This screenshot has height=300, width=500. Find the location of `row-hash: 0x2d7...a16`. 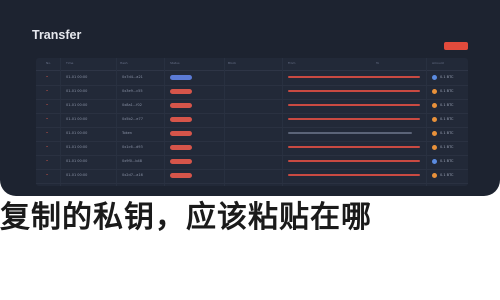

row-hash: 0x2d7...a16 is located at coordinates (132, 175).